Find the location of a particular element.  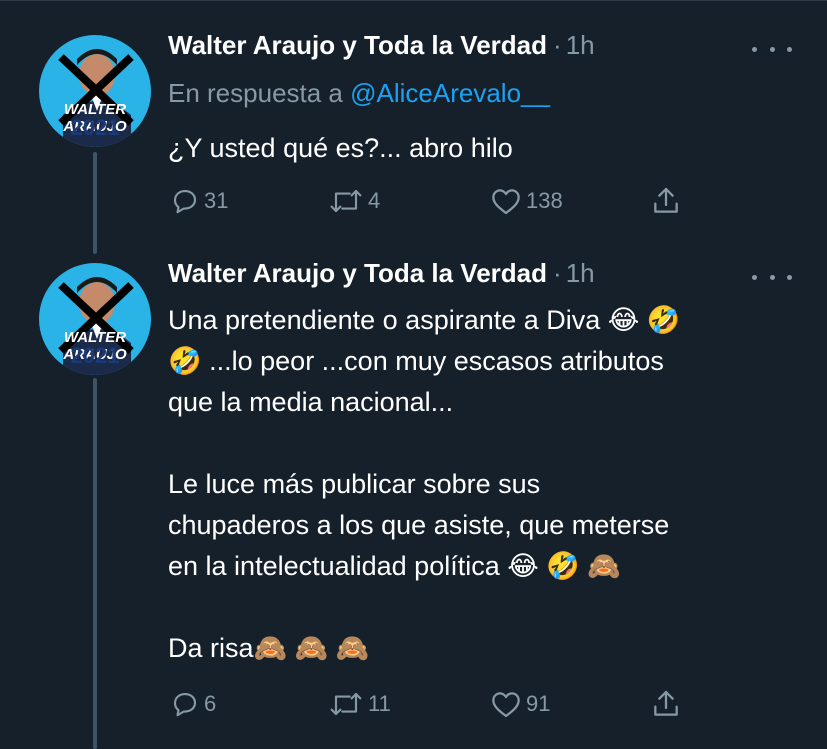

like-button: 91 is located at coordinates (520, 704).